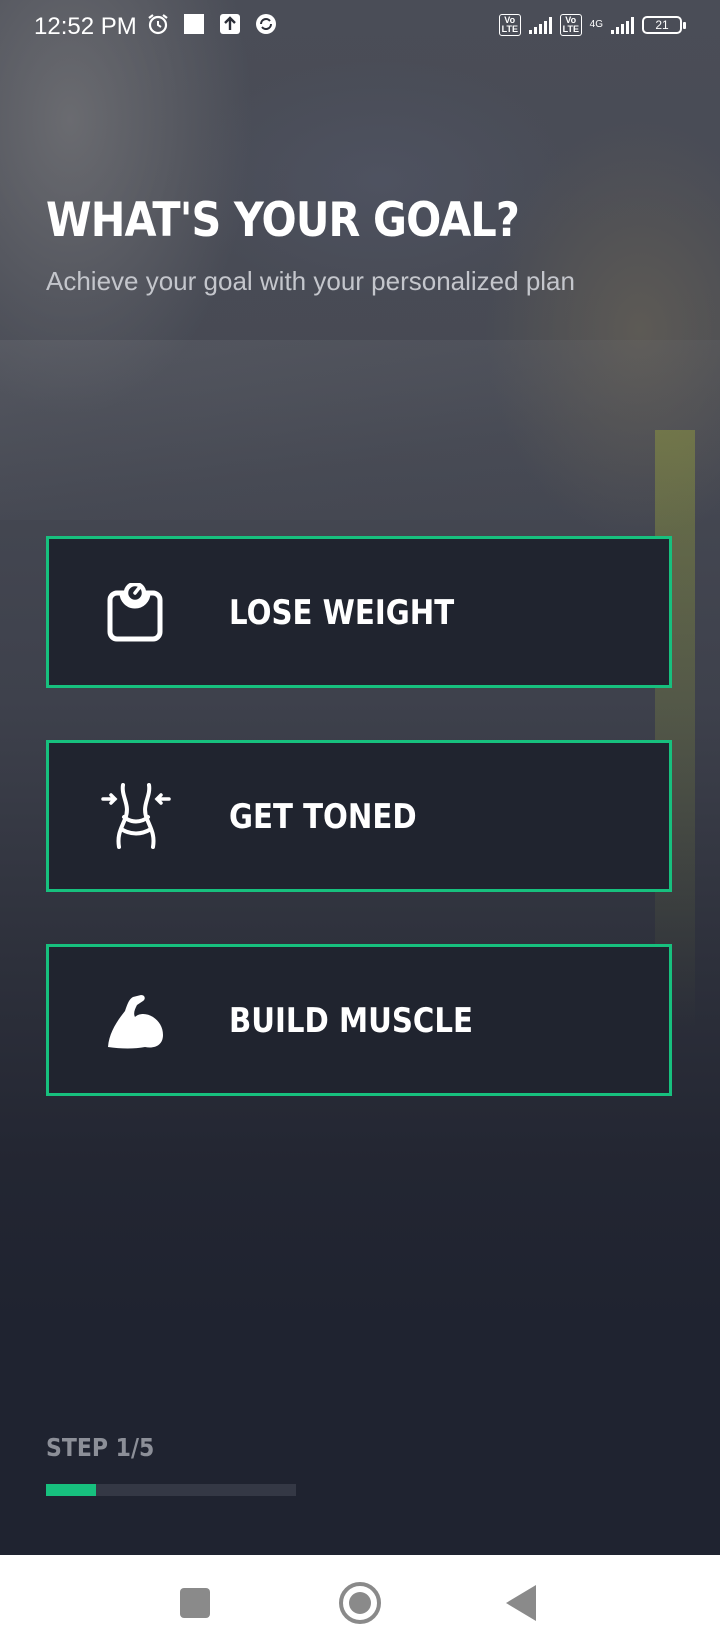 Image resolution: width=720 pixels, height=1650 pixels. I want to click on goal-label: GET TONED, so click(323, 817).